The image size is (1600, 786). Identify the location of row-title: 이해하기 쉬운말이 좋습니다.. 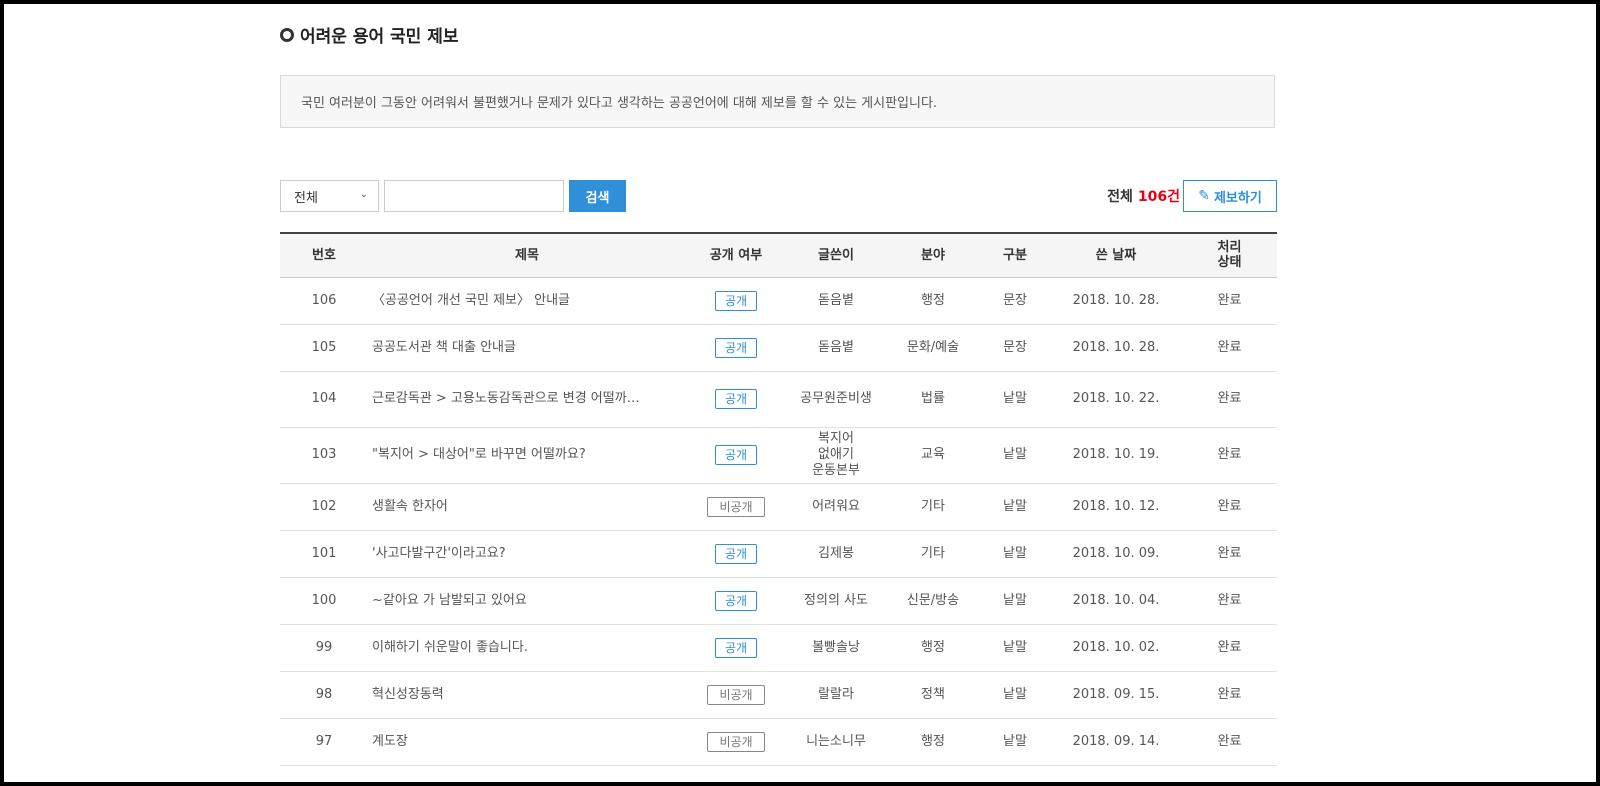
(527, 648).